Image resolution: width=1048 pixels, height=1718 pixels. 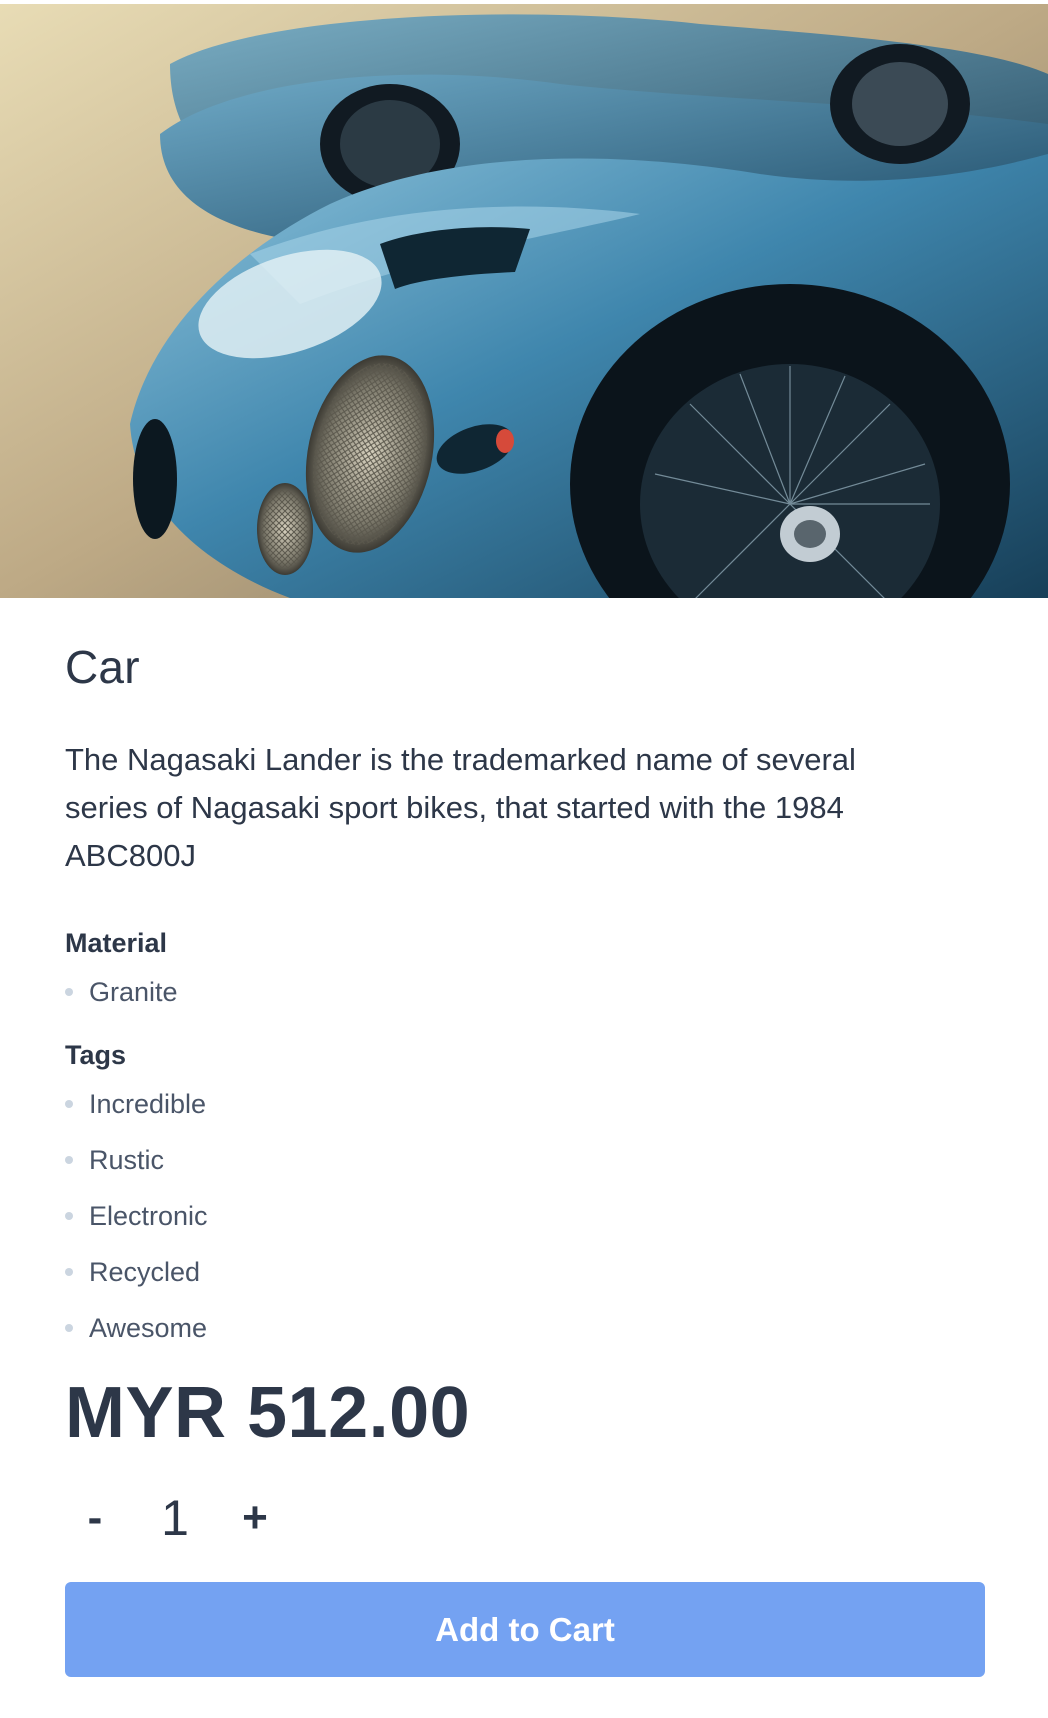 I want to click on material-label: Granite, so click(x=133, y=992).